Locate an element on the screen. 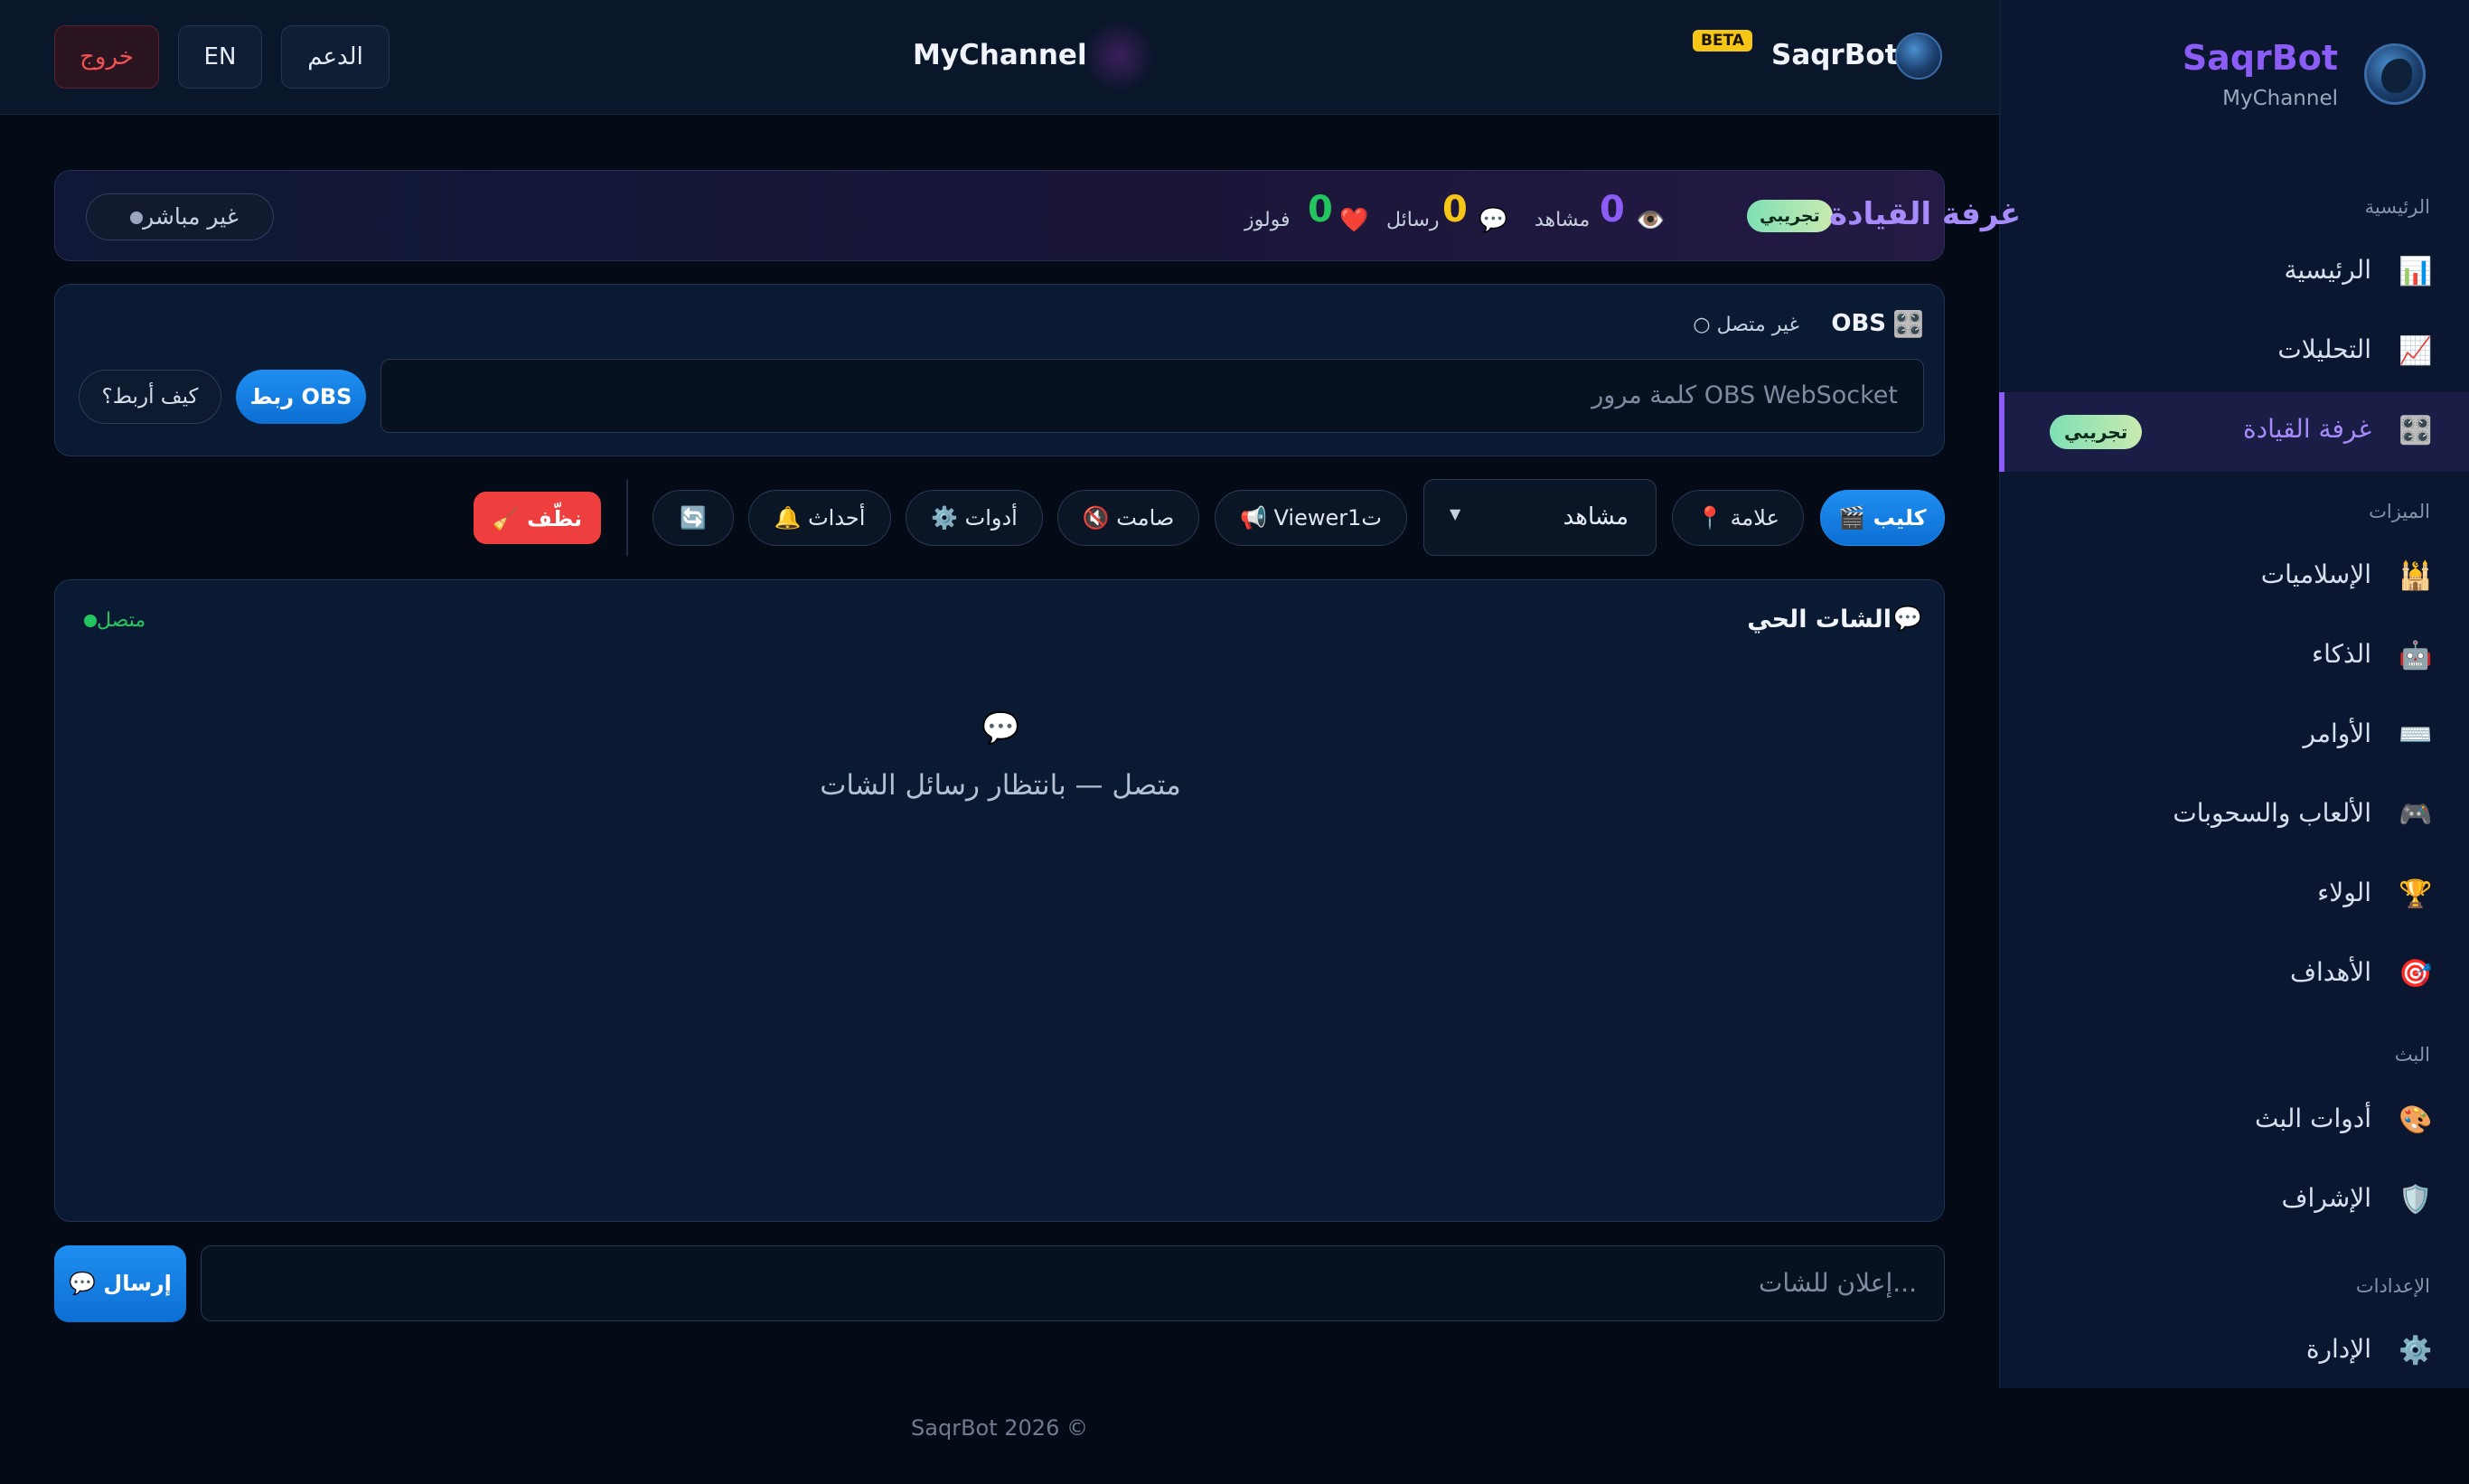  eye-icon: 👁️ is located at coordinates (1651, 220).